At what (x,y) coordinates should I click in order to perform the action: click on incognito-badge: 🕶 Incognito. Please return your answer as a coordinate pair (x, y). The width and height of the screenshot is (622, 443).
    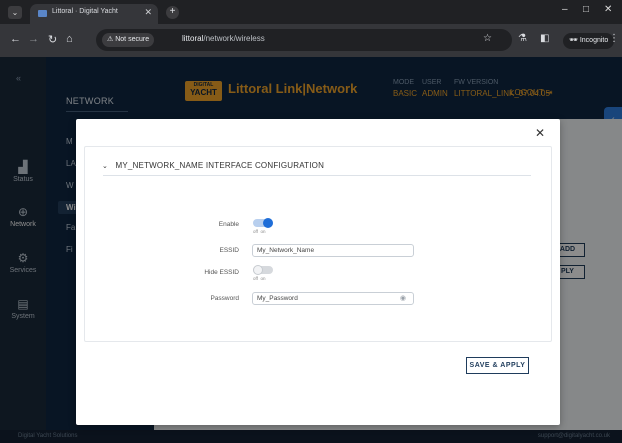
    Looking at the image, I should click on (589, 41).